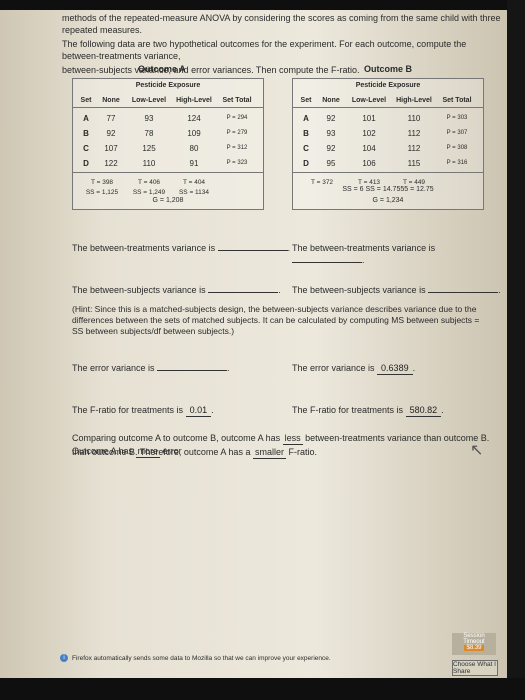  I want to click on question-error-b: The error variance is 0.6389., so click(354, 368).